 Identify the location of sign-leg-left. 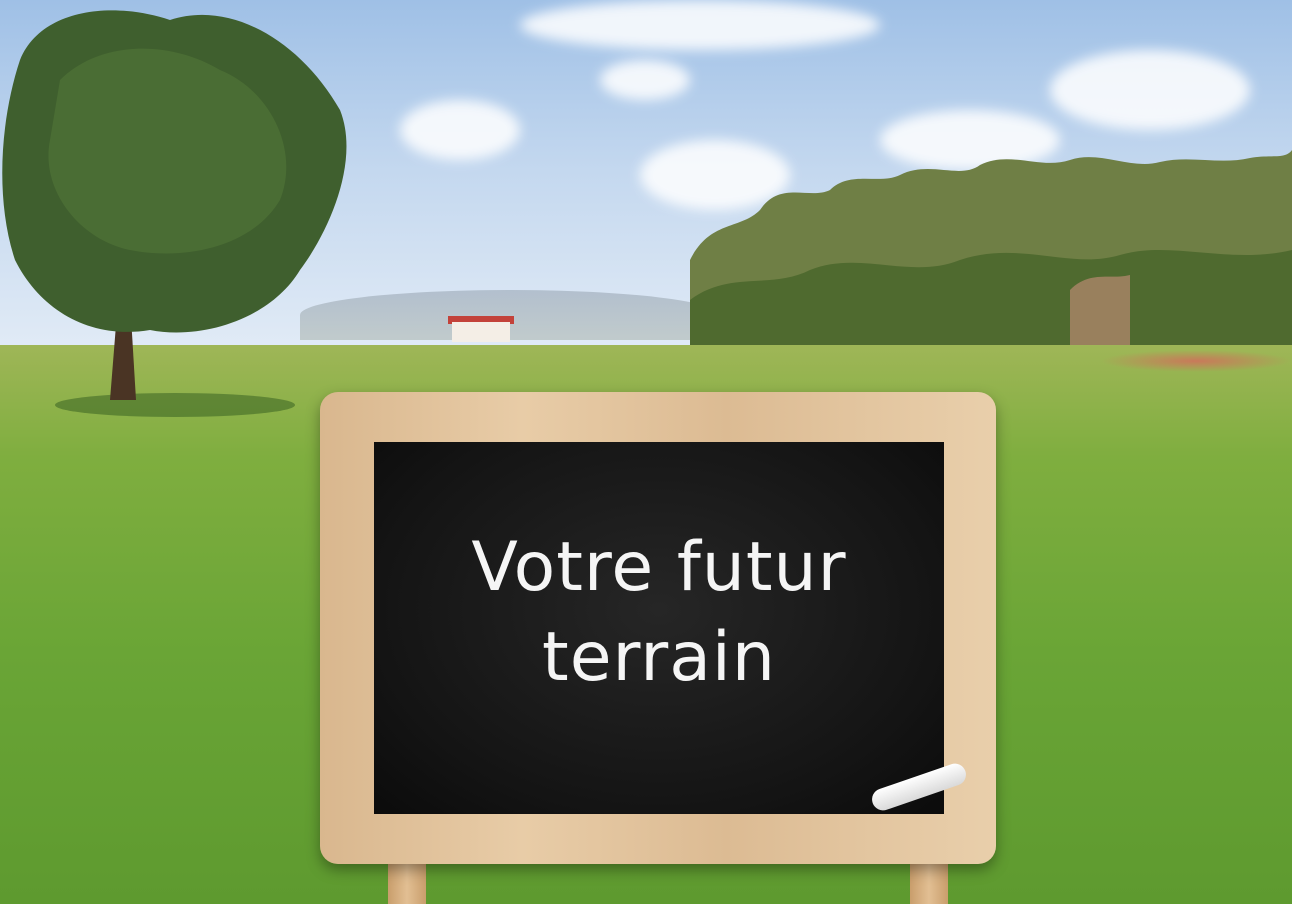
(407, 884).